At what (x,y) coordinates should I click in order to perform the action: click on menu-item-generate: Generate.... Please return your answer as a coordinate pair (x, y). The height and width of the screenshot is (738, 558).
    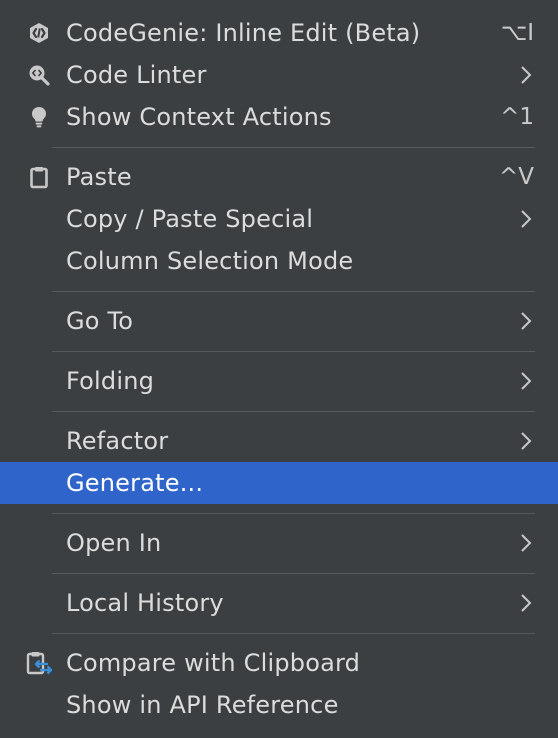
    Looking at the image, I should click on (279, 483).